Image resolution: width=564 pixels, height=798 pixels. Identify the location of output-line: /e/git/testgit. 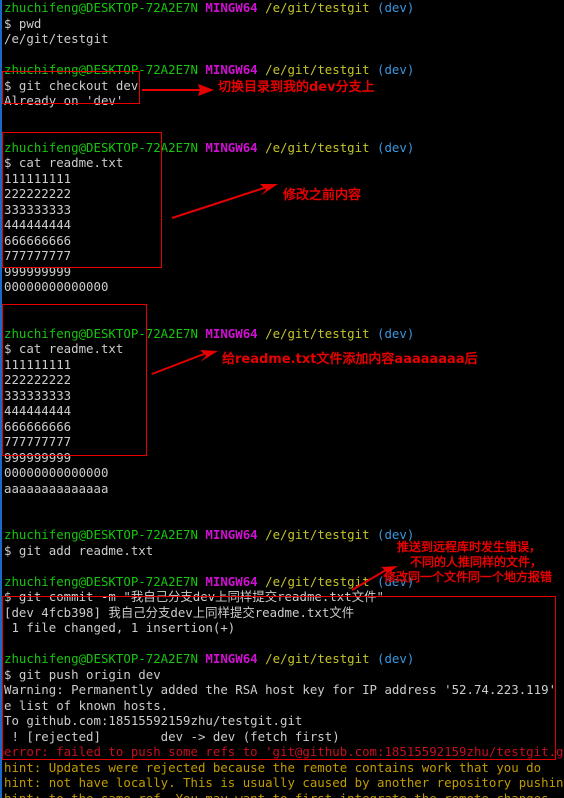
(56, 38).